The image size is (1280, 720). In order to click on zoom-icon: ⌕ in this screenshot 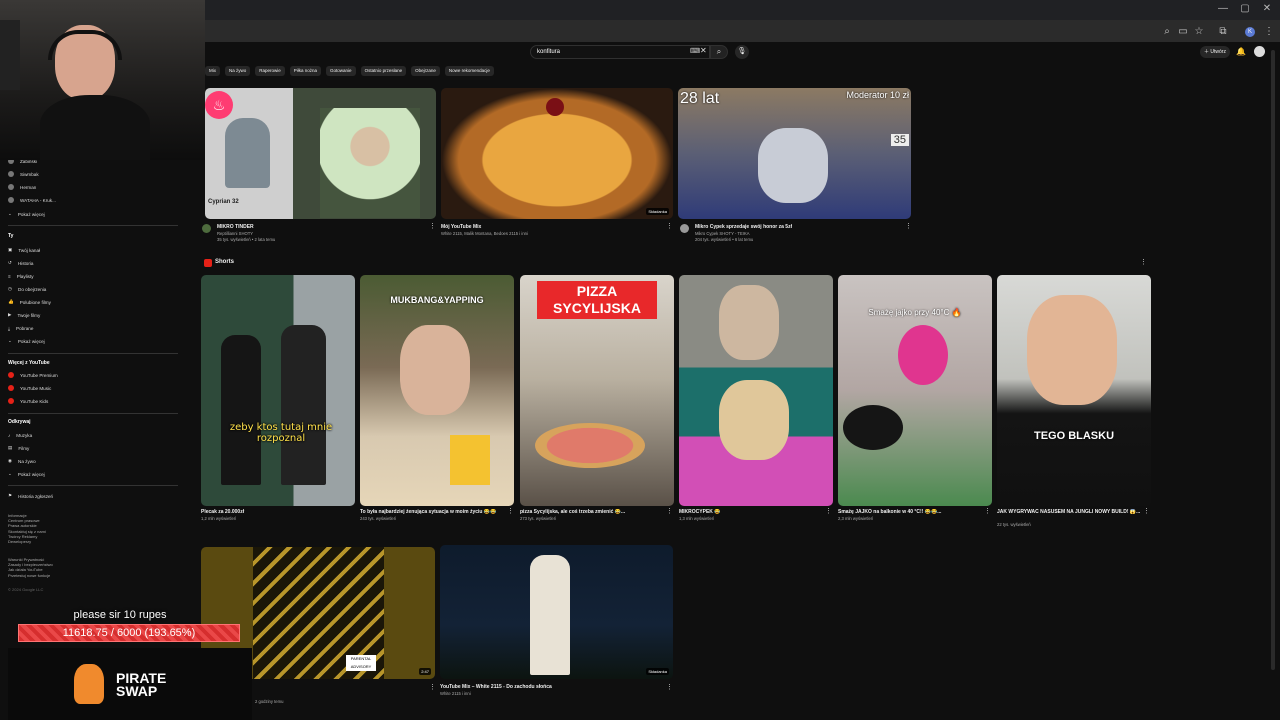, I will do `click(1167, 32)`.